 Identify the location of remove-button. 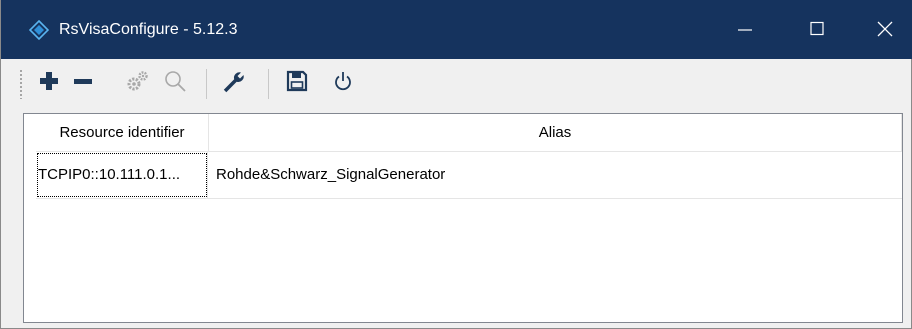
(83, 81).